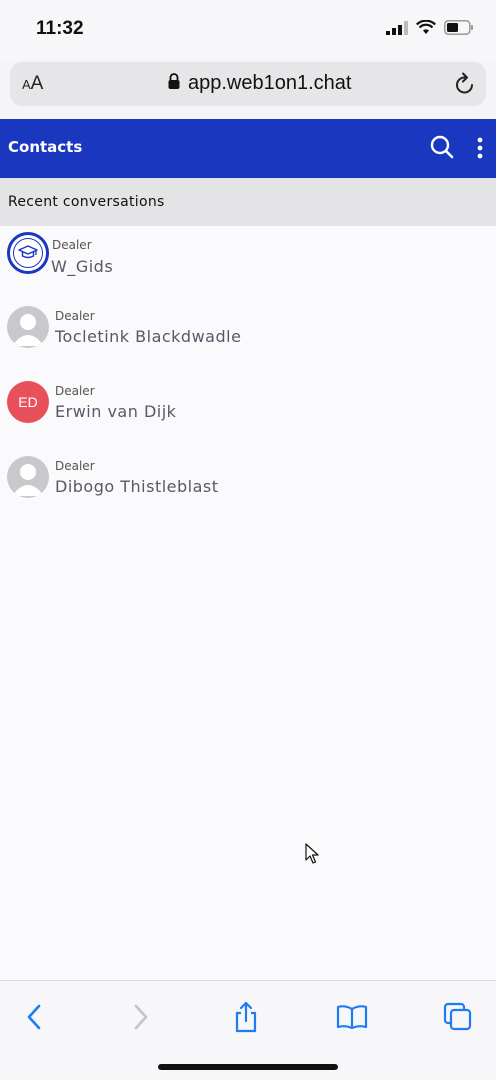 The width and height of the screenshot is (496, 1080). I want to click on contact-name: Dibogo Thistleblast, so click(137, 486).